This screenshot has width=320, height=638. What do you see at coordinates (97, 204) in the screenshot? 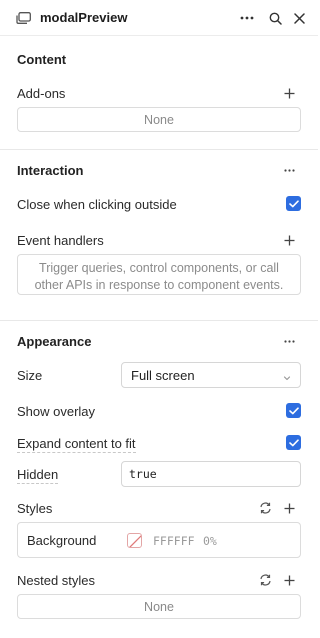
I see `close-outside-label: Close when clicking outside` at bounding box center [97, 204].